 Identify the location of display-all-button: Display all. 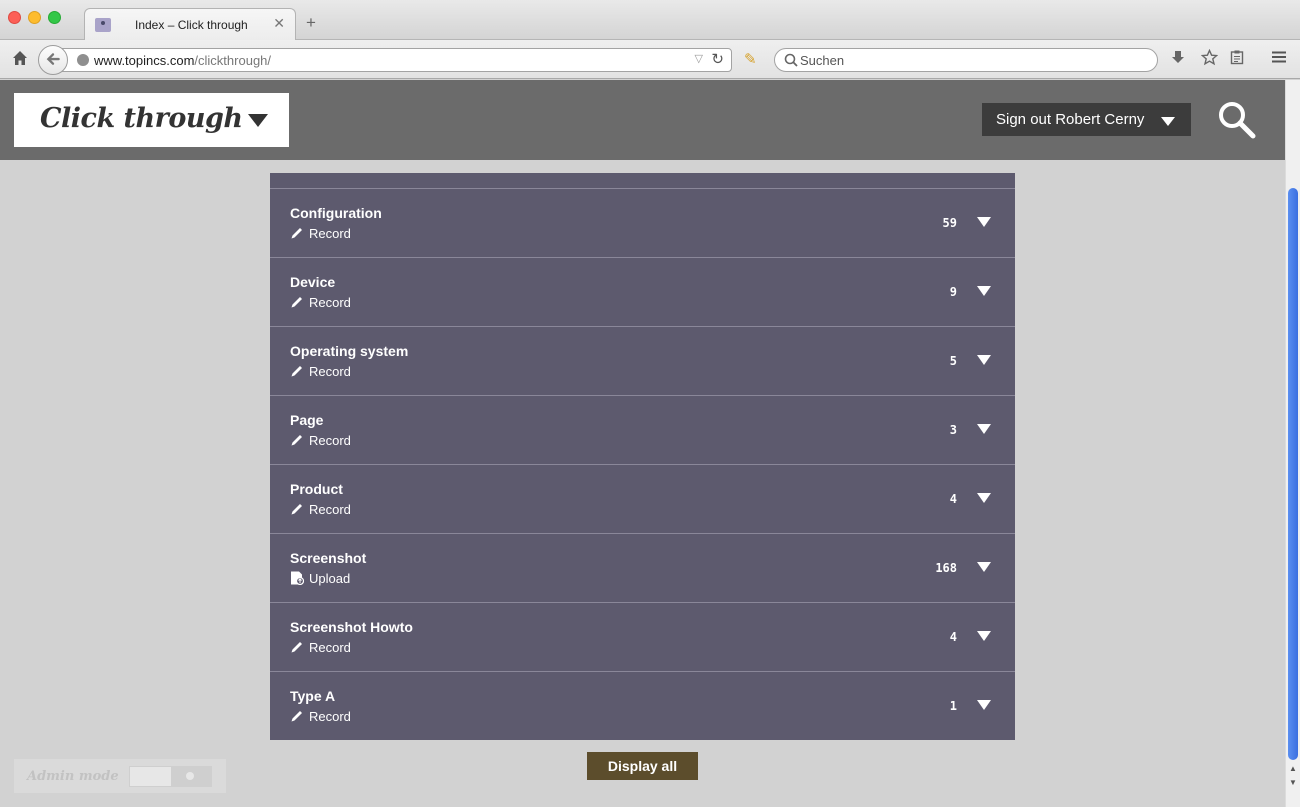
(642, 766).